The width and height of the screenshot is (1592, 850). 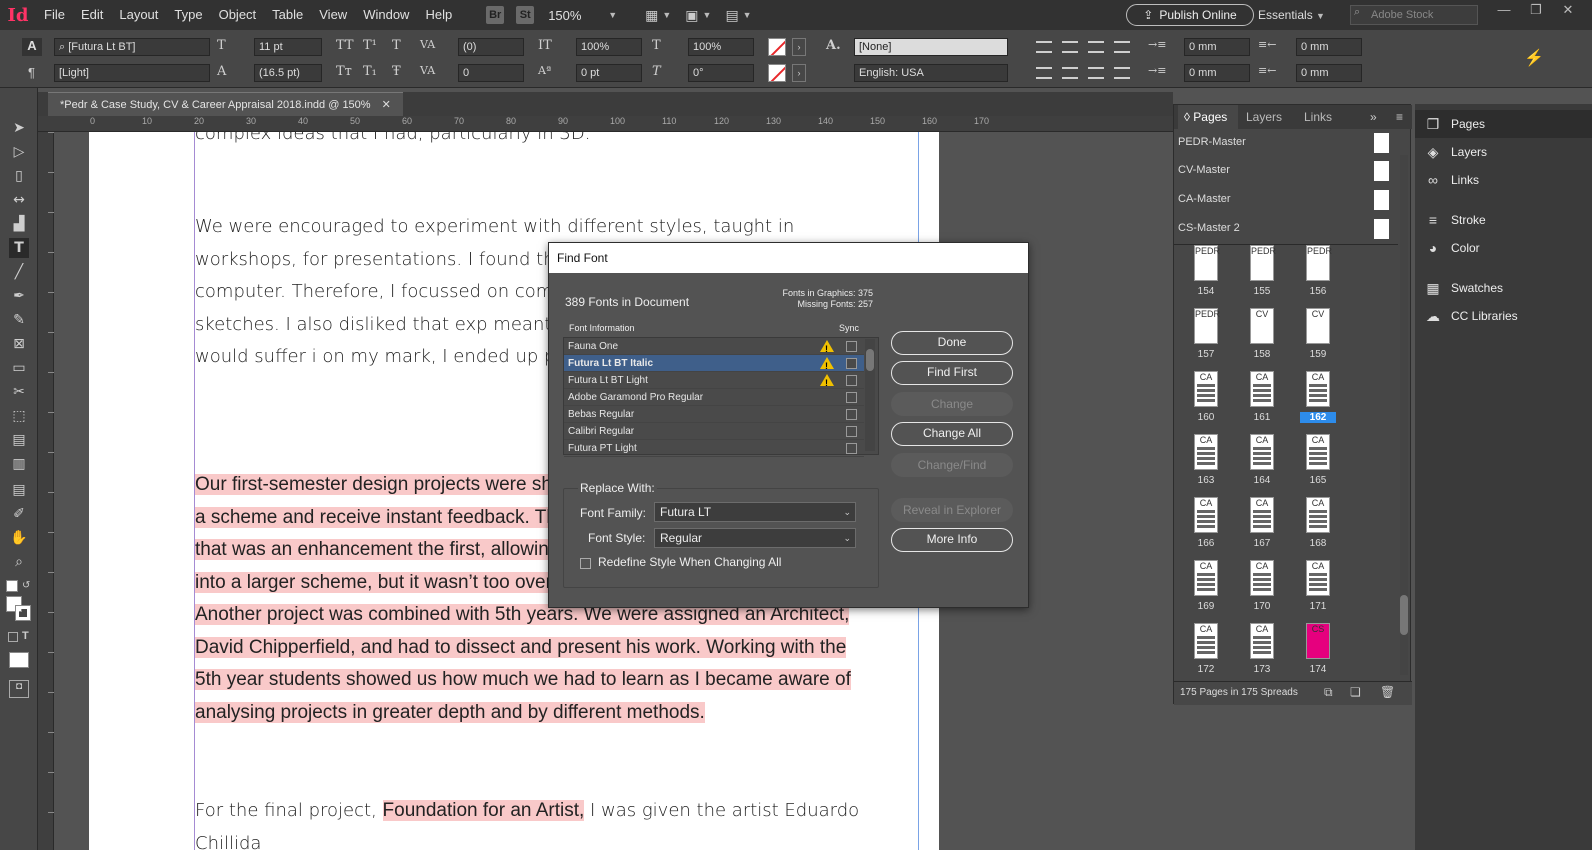 I want to click on rectangle-frame-icon: ⊠, so click(x=19, y=344).